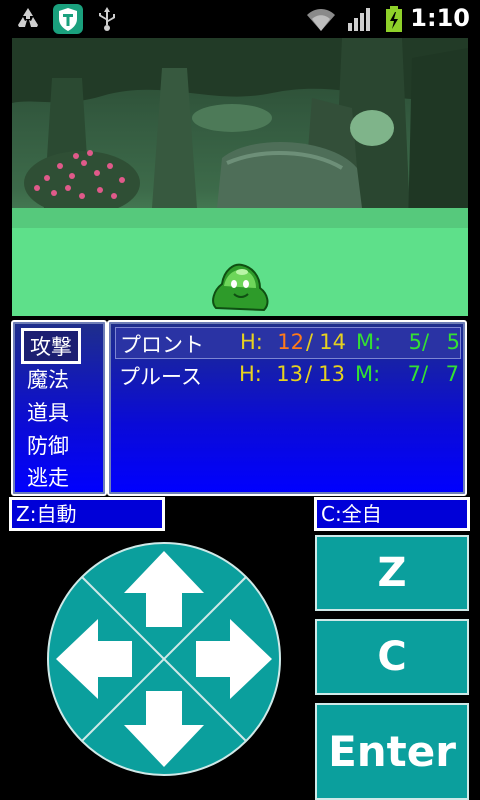 This screenshot has width=480, height=800. I want to click on command-magic: 魔法, so click(48, 379).